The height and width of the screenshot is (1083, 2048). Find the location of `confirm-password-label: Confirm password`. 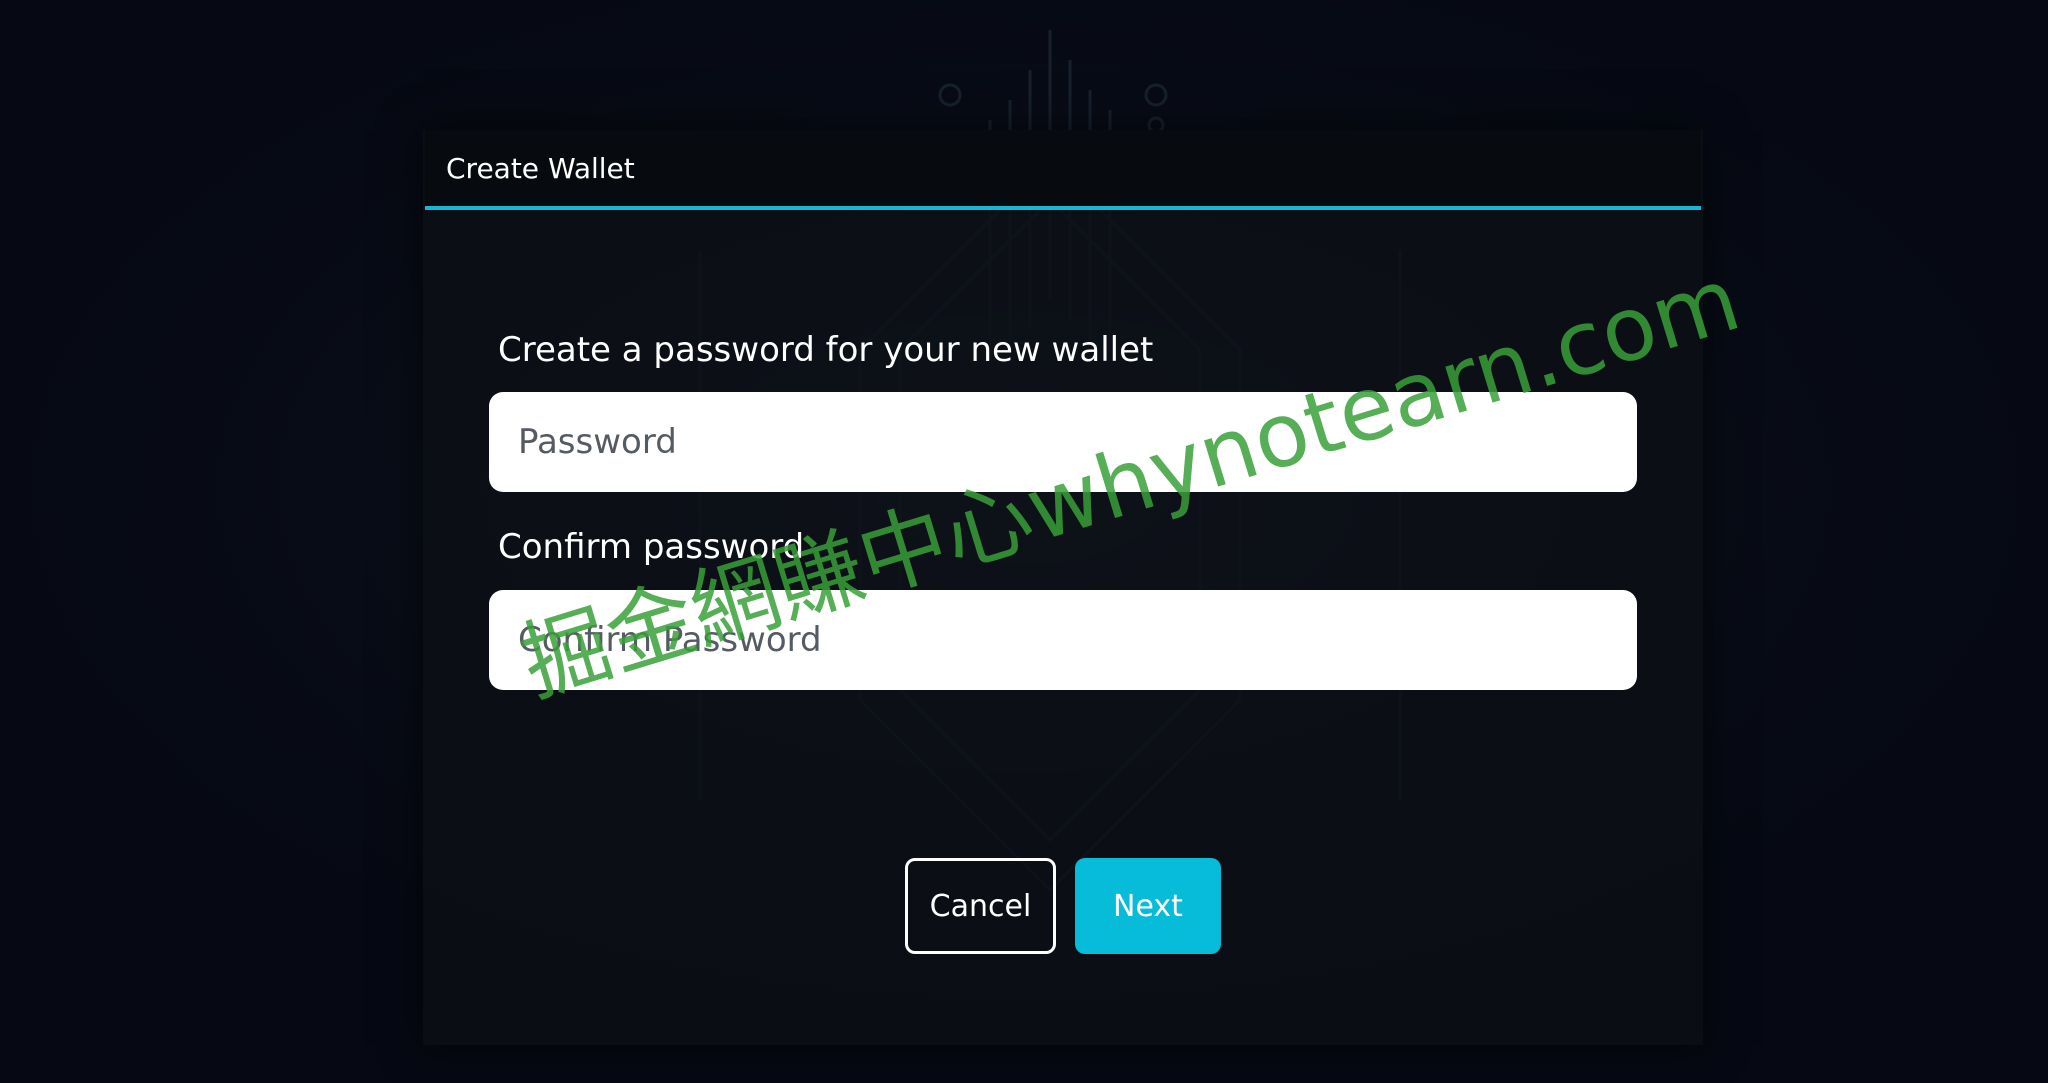

confirm-password-label: Confirm password is located at coordinates (651, 547).